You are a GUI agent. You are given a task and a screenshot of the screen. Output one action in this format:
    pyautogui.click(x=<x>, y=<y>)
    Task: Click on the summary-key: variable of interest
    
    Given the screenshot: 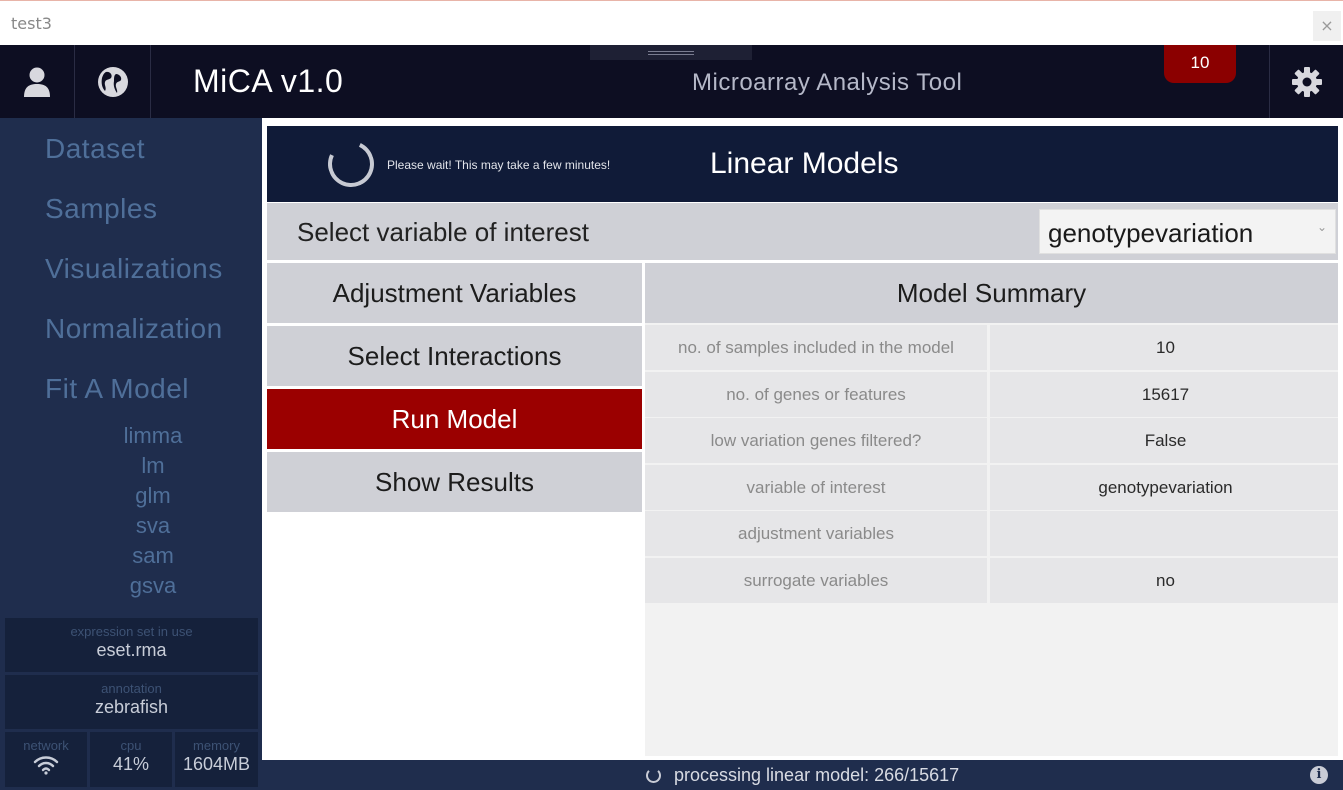 What is the action you would take?
    pyautogui.click(x=817, y=487)
    